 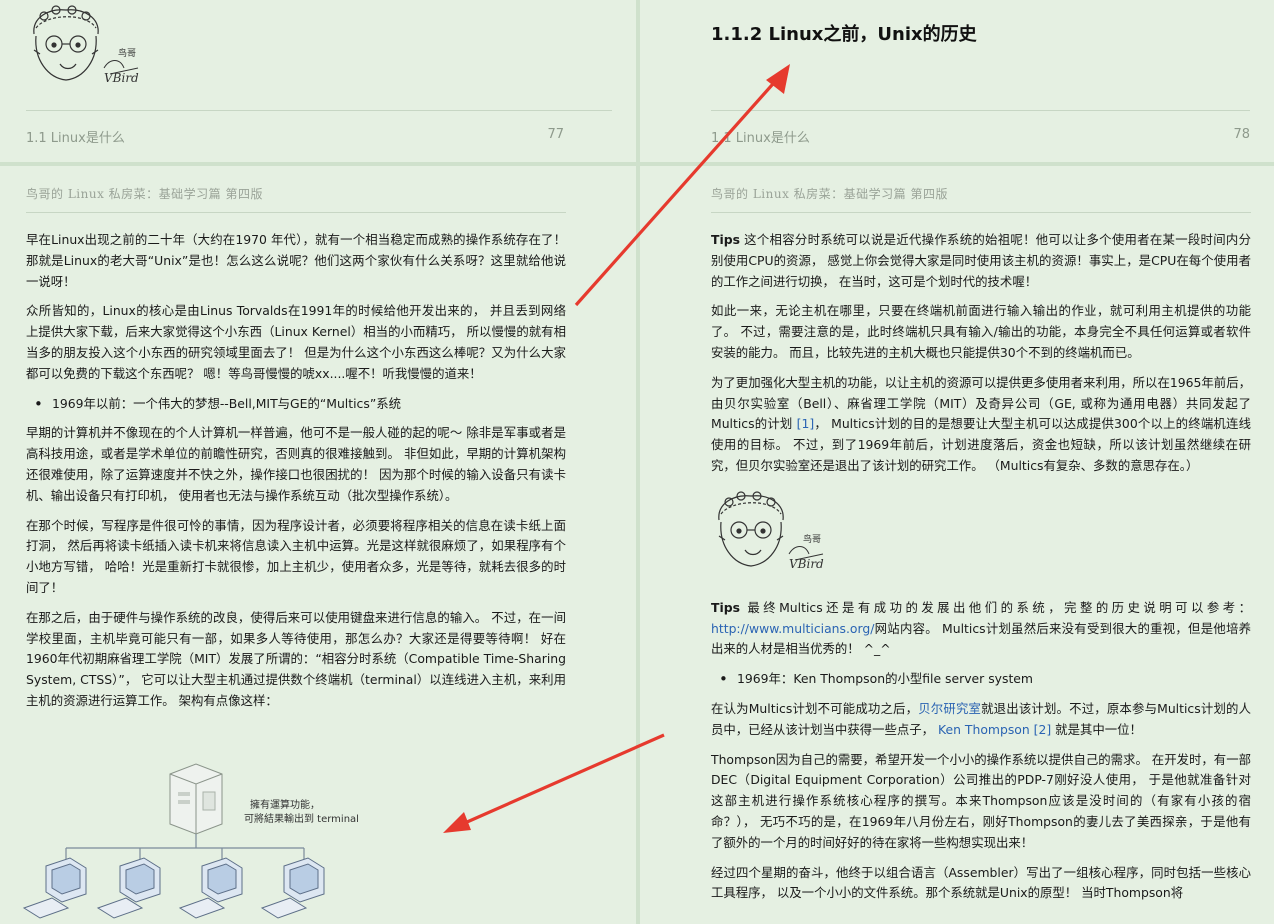 I want to click on multicians-link: http://www.multicians.org/, so click(x=792, y=628).